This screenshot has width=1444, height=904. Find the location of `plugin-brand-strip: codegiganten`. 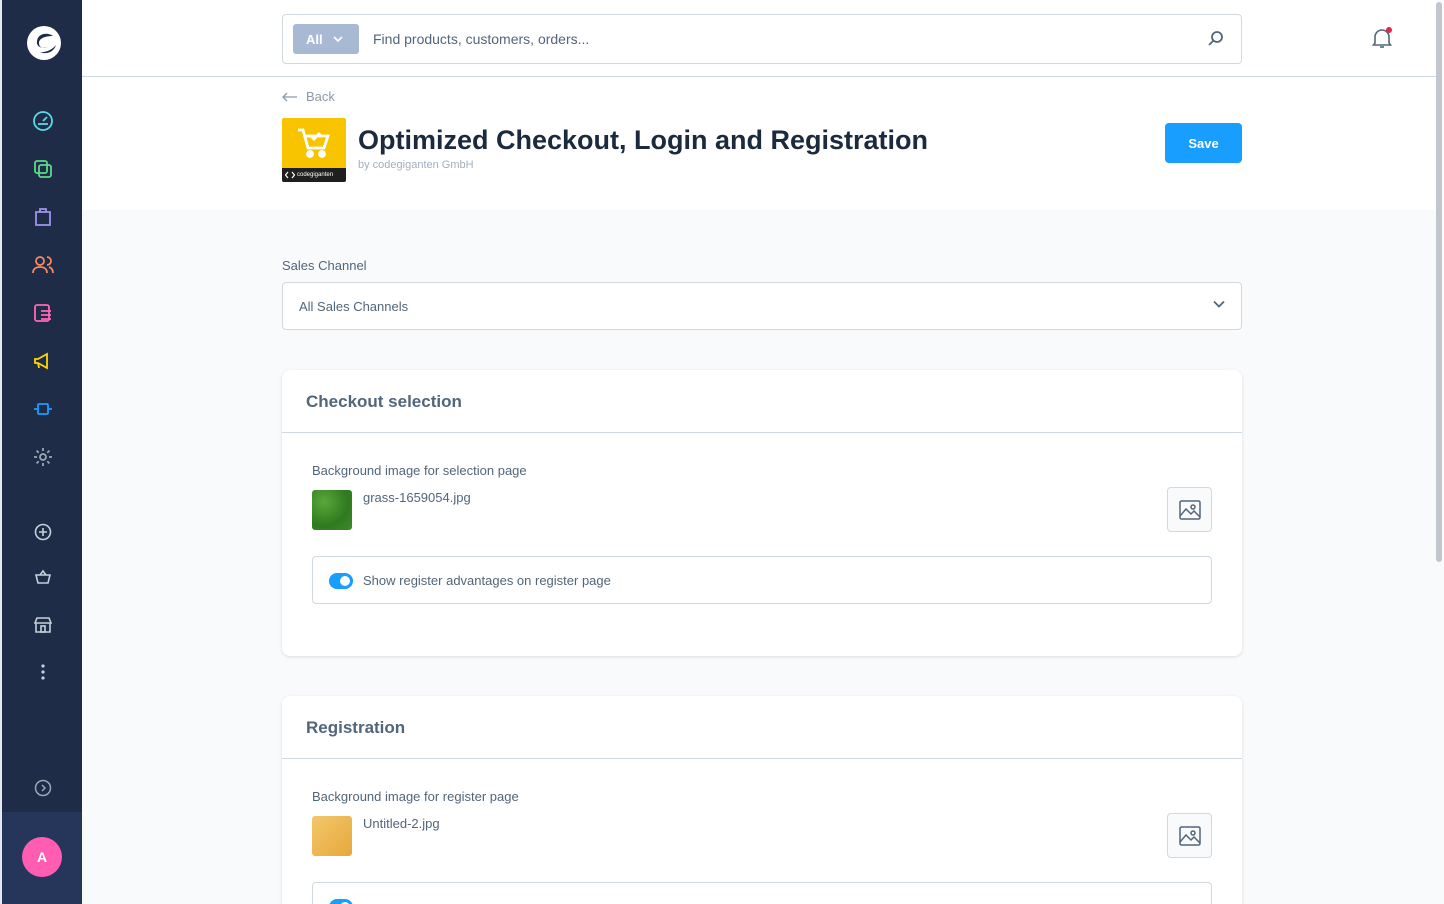

plugin-brand-strip: codegiganten is located at coordinates (314, 175).